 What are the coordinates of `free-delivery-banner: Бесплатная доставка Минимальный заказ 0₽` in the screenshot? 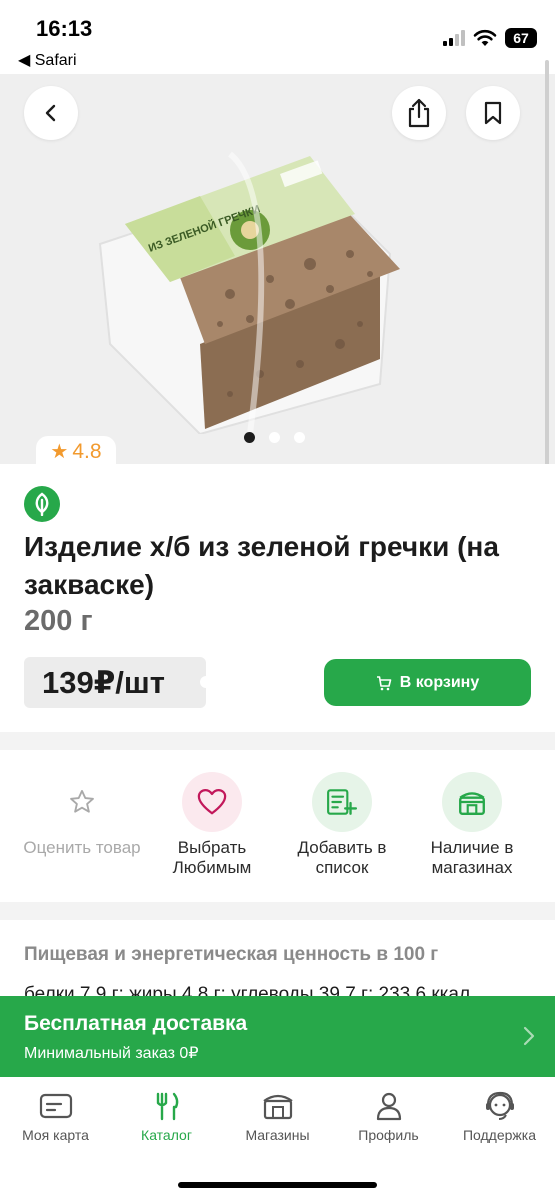 It's located at (277, 1036).